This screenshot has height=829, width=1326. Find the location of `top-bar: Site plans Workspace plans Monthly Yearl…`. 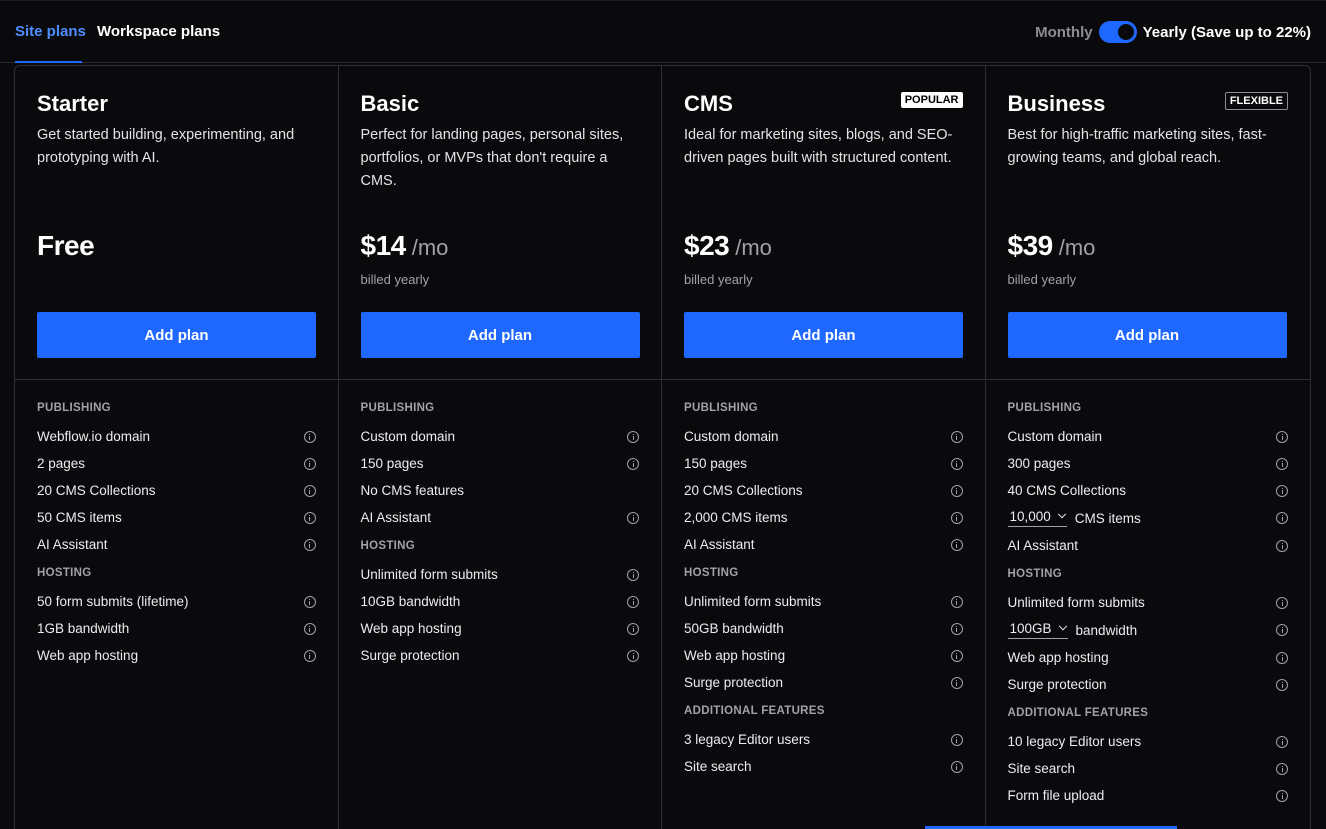

top-bar: Site plans Workspace plans Monthly Yearl… is located at coordinates (663, 31).